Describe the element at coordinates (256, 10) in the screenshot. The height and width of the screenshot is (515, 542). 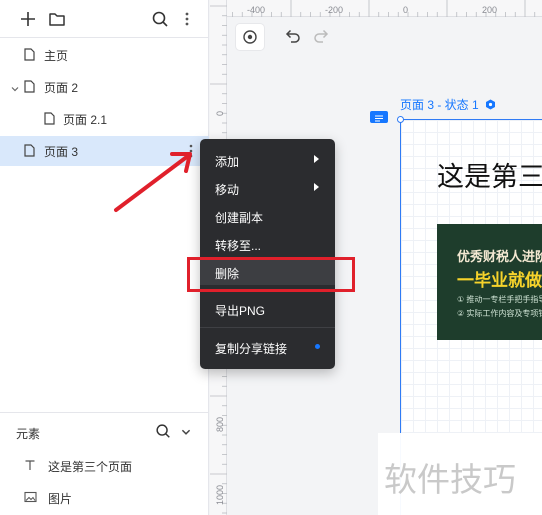
I see `ruler-label: -400` at that location.